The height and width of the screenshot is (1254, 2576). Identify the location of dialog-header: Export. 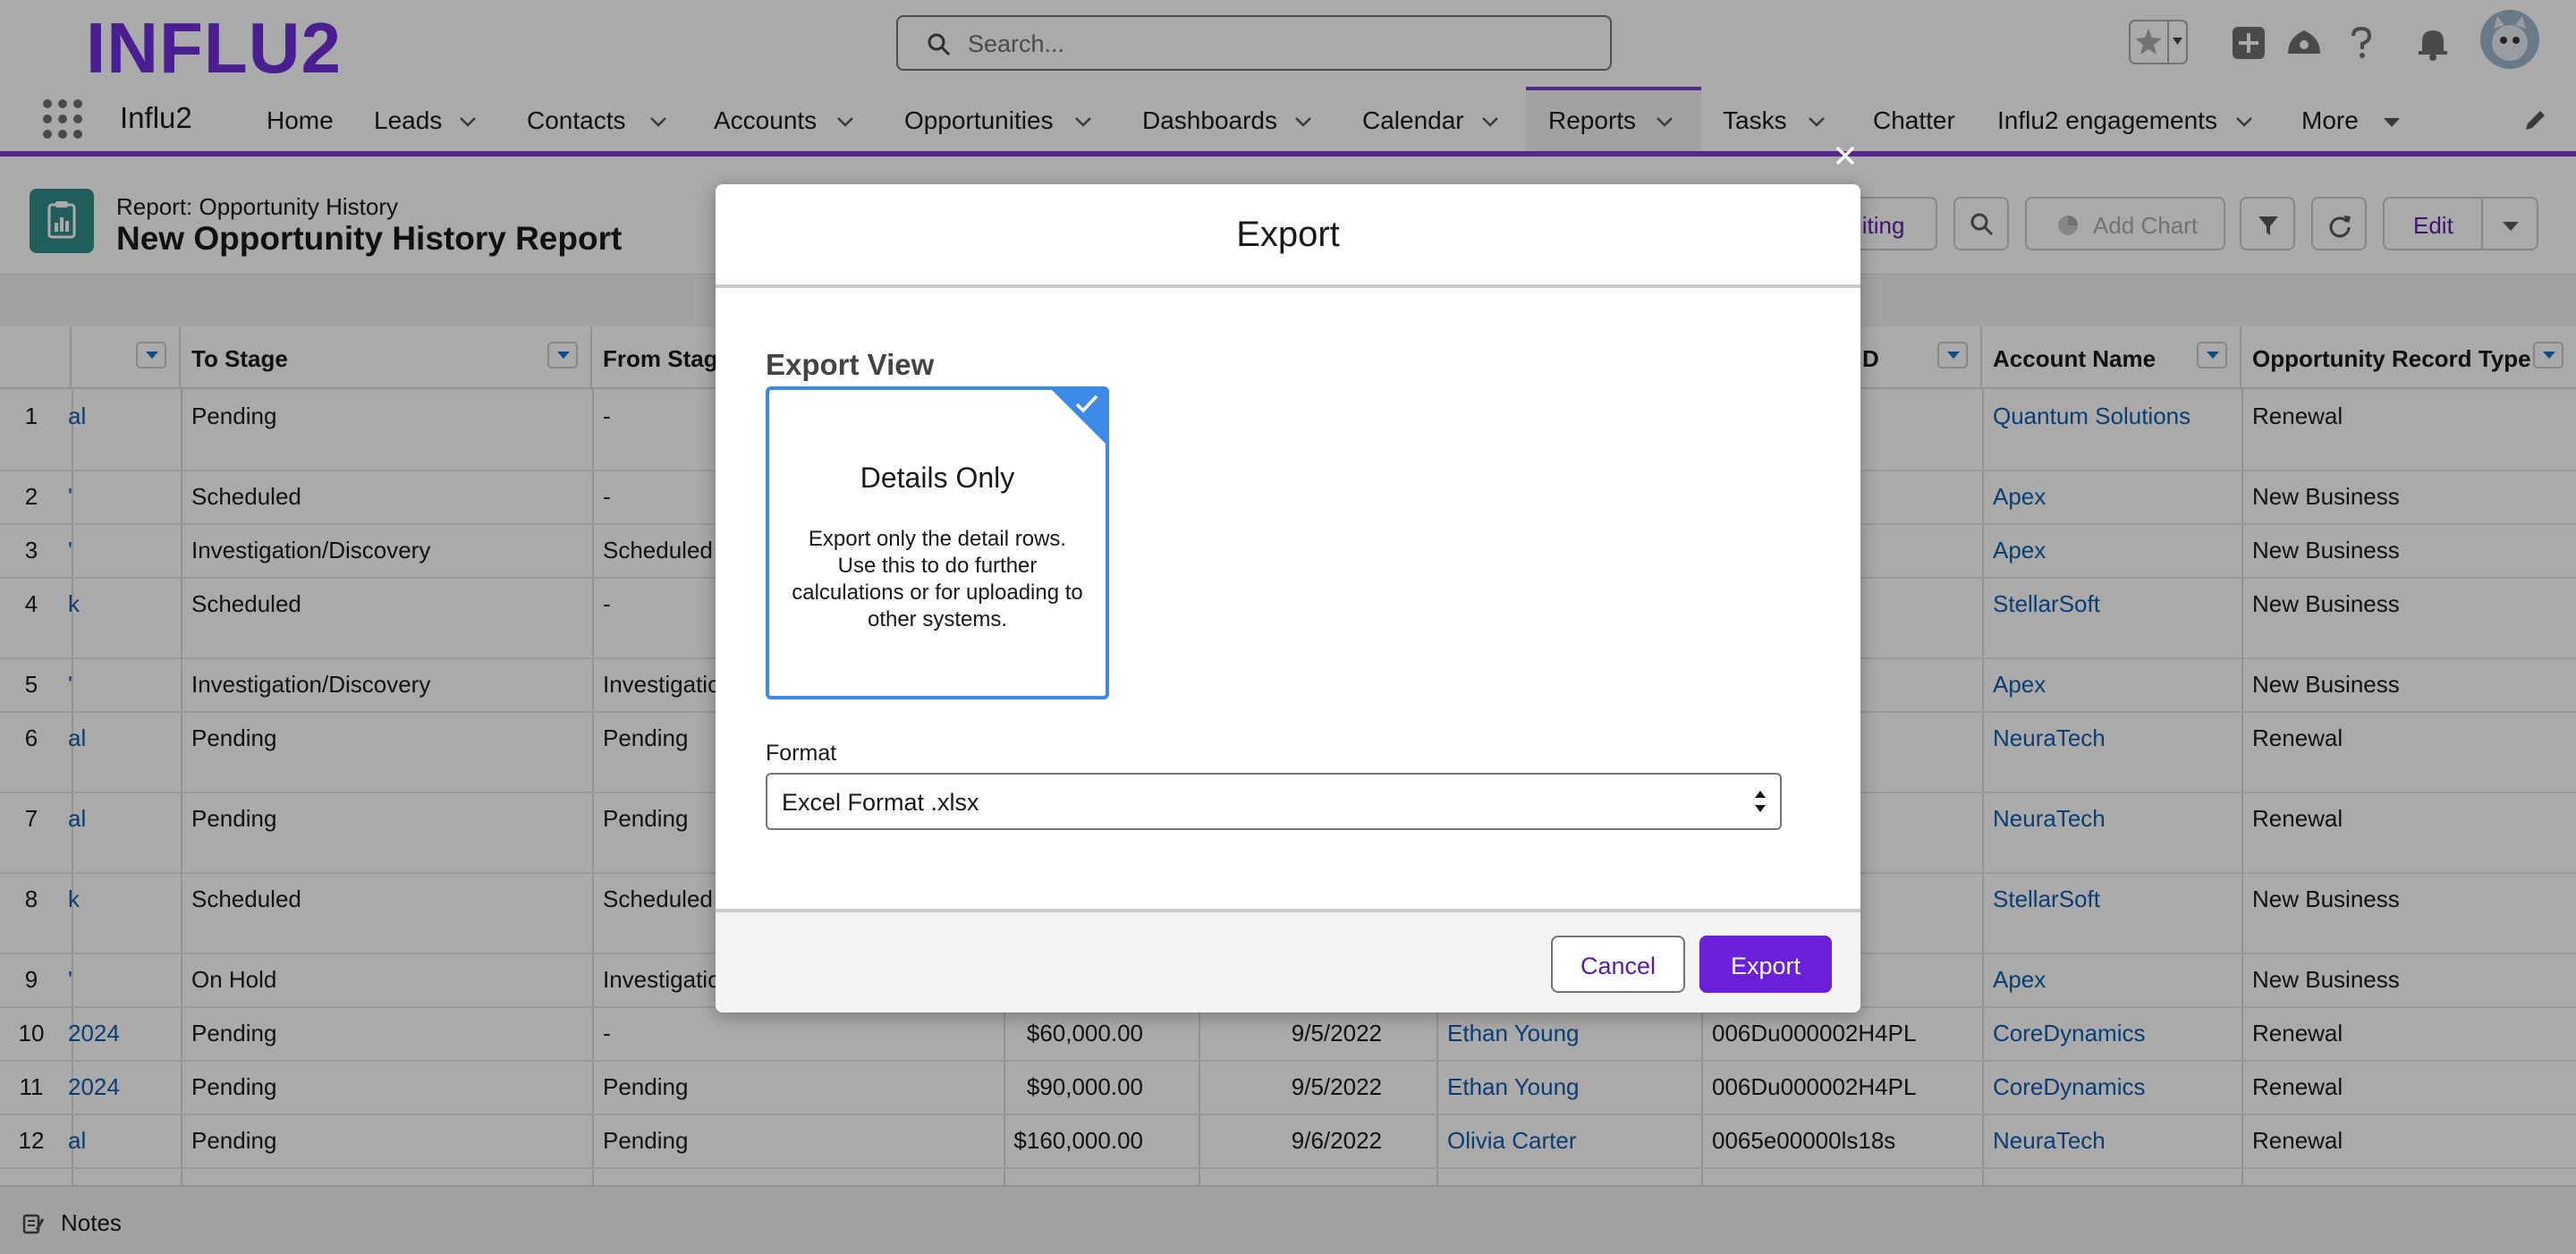
(1288, 236).